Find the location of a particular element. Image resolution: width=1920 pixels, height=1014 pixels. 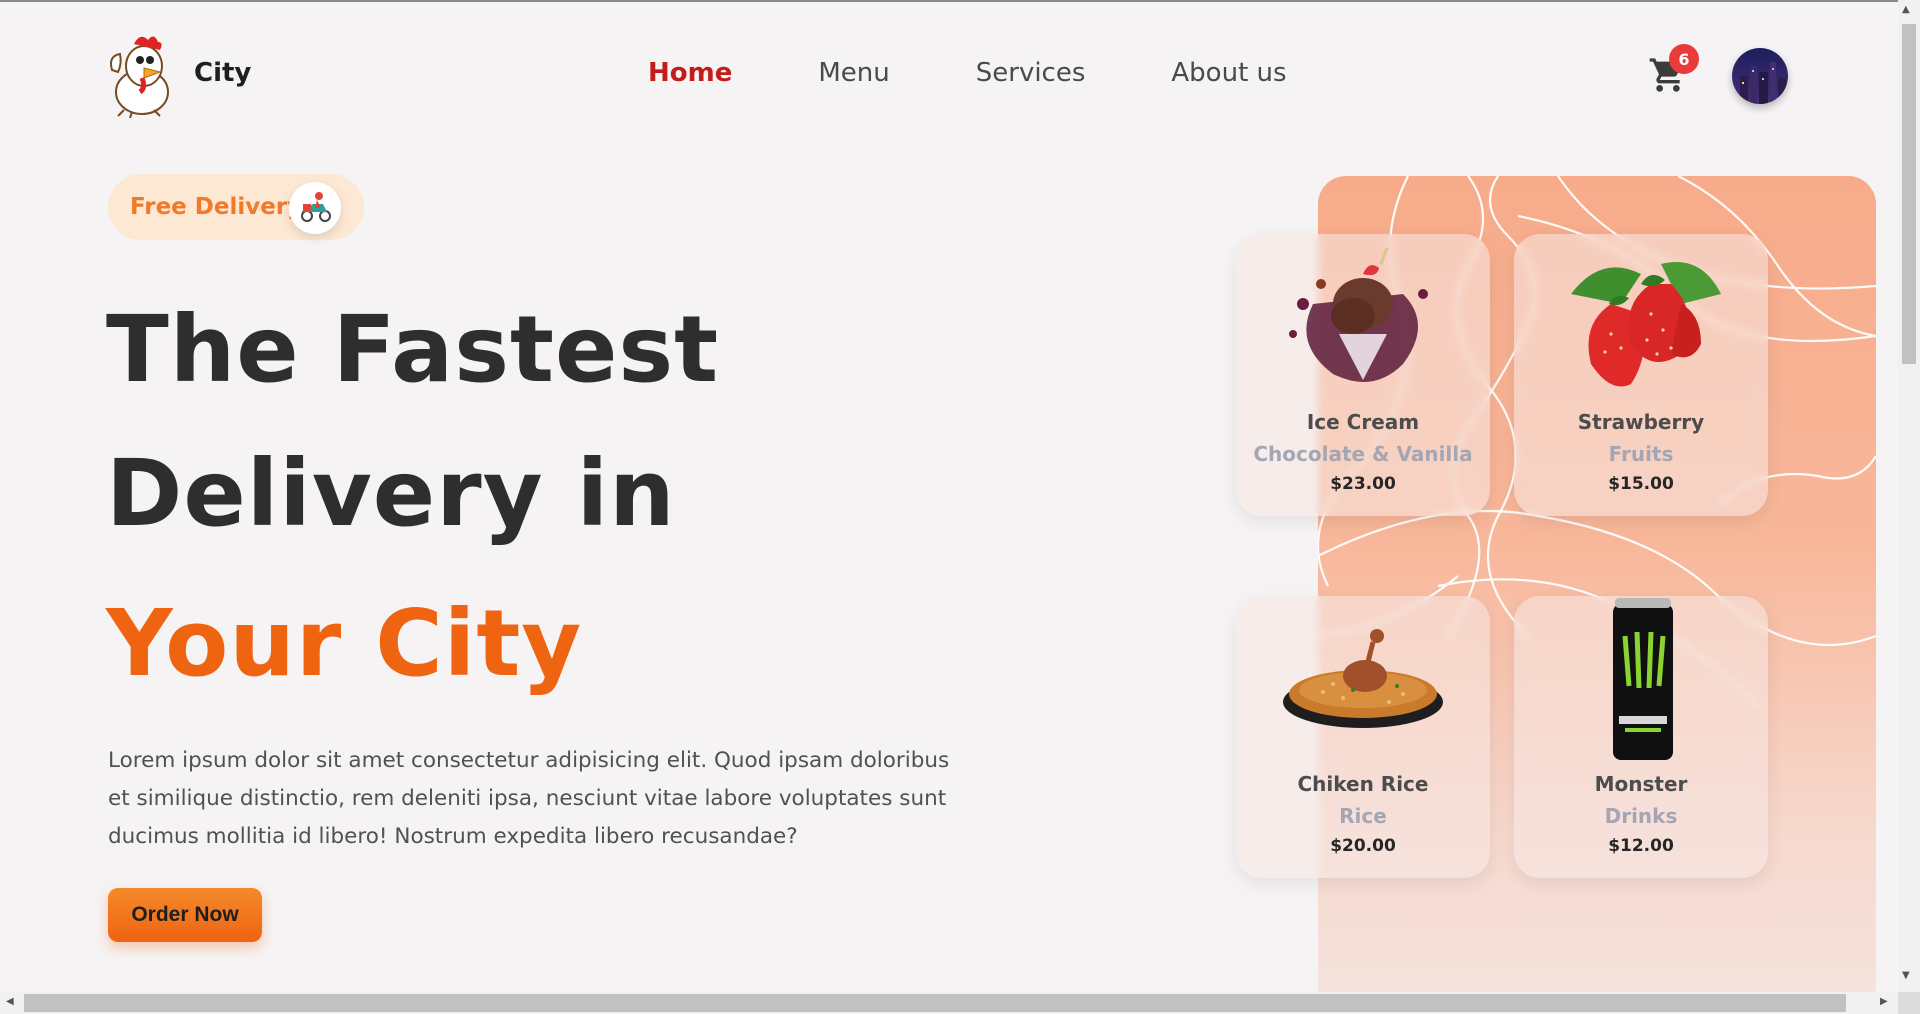

product-card-strawberry: Strawberry Fruits $15.00 is located at coordinates (1641, 375).